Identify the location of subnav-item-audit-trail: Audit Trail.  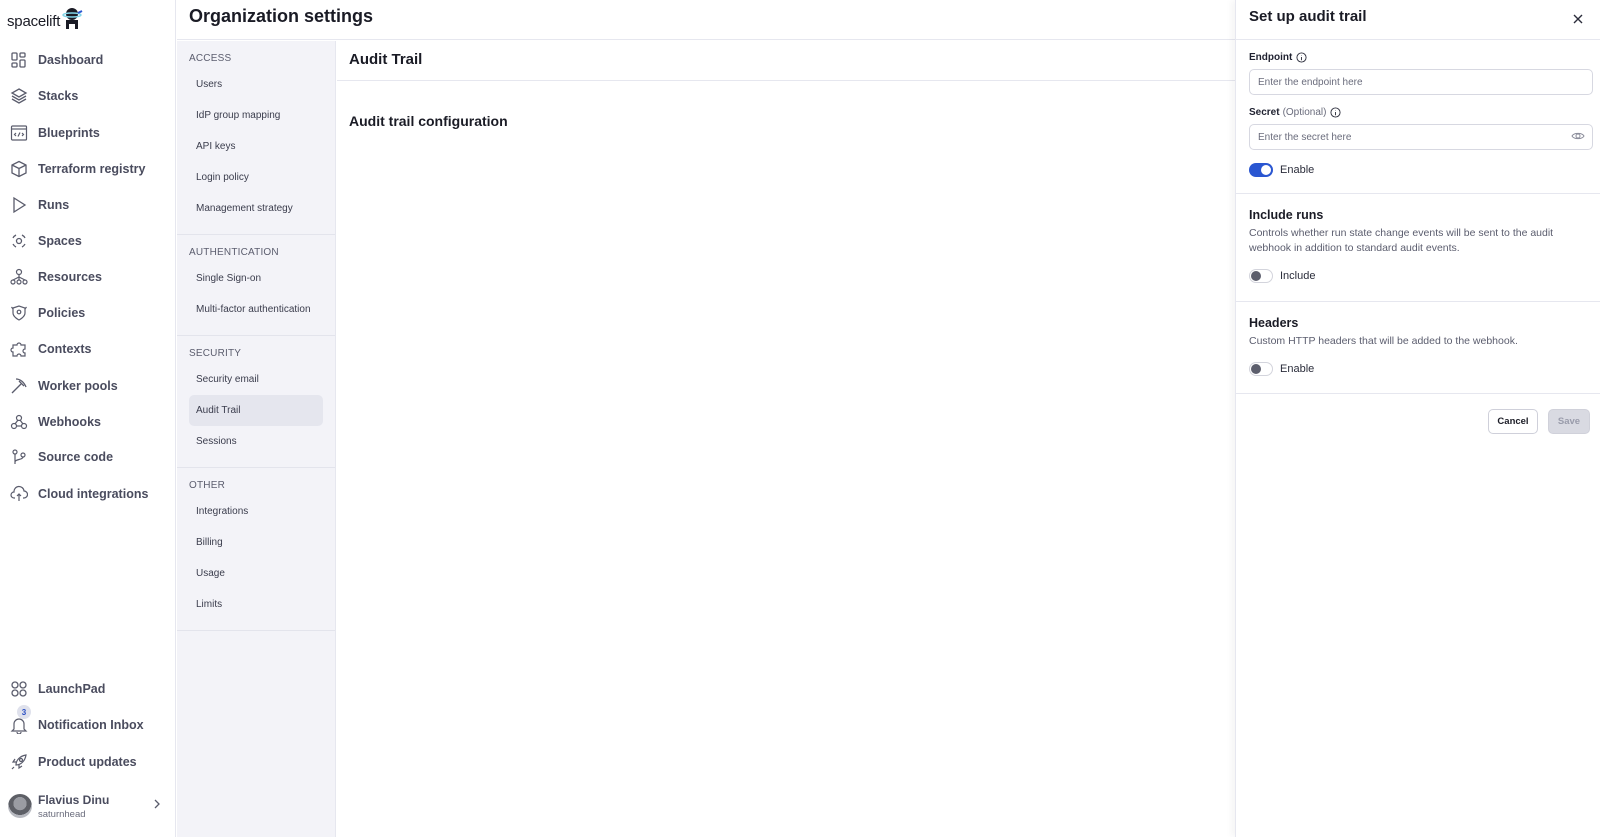
(256, 410).